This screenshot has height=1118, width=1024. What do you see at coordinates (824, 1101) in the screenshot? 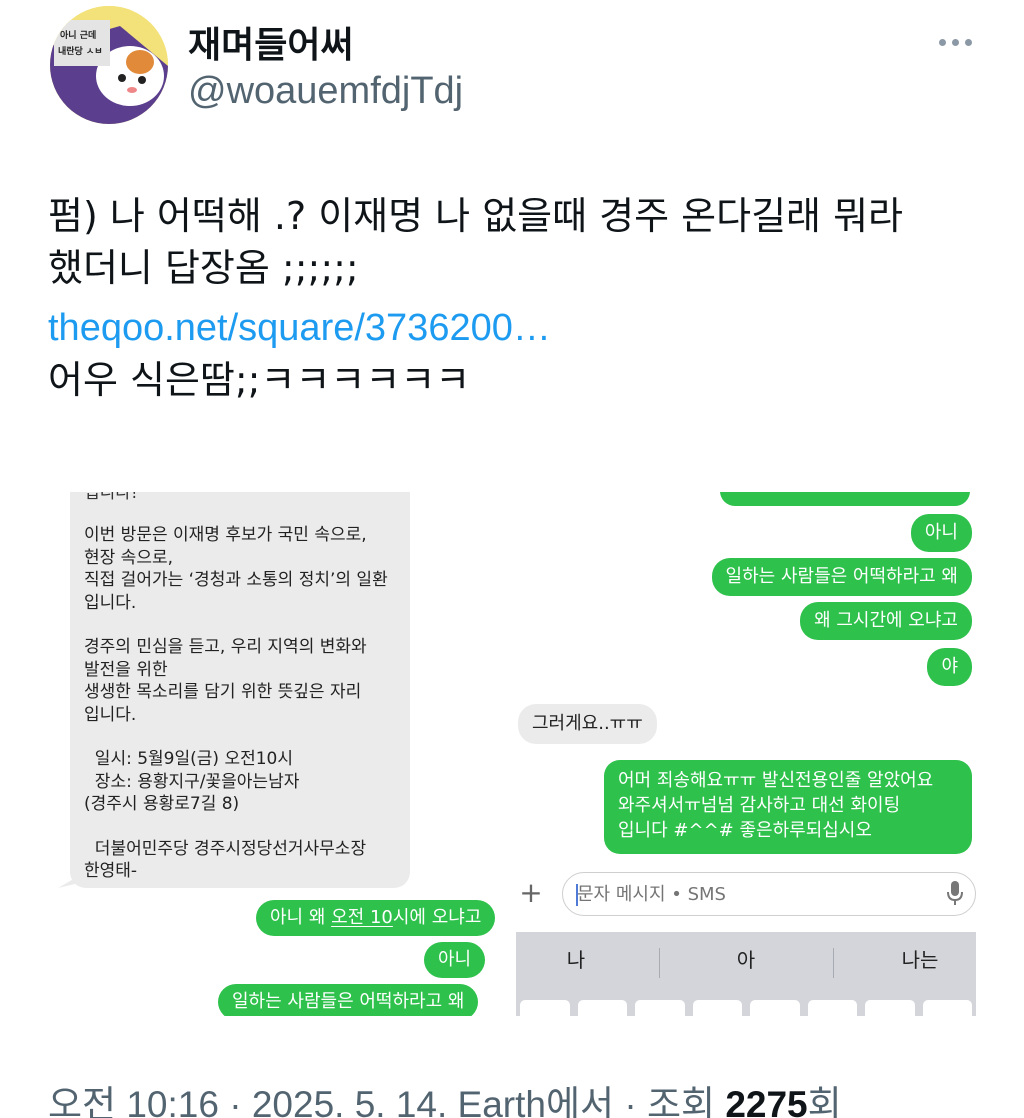
I see `view-count-suffix: 회` at bounding box center [824, 1101].